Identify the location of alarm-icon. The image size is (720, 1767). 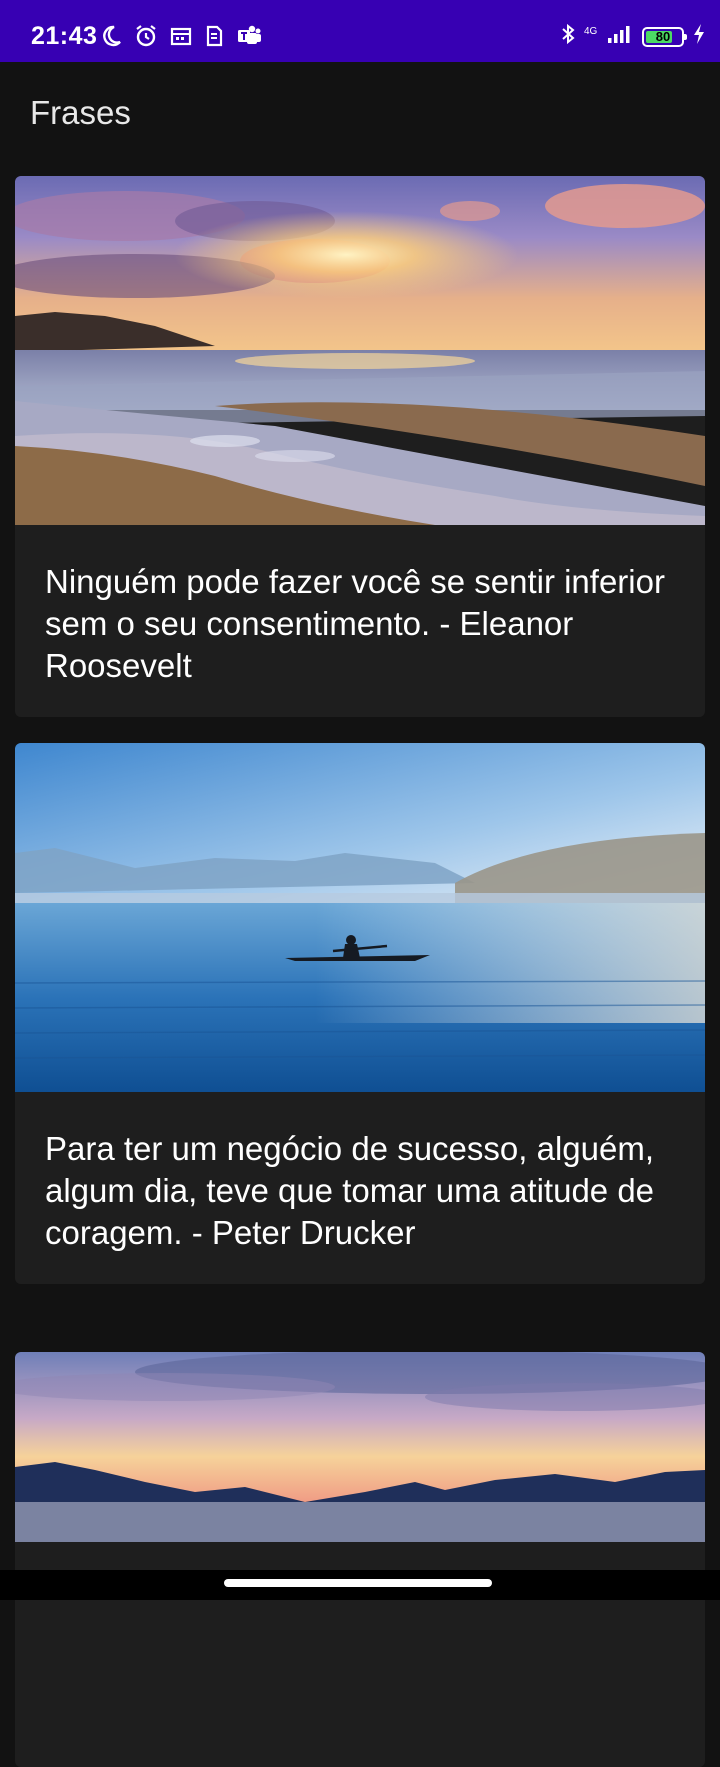
(146, 36).